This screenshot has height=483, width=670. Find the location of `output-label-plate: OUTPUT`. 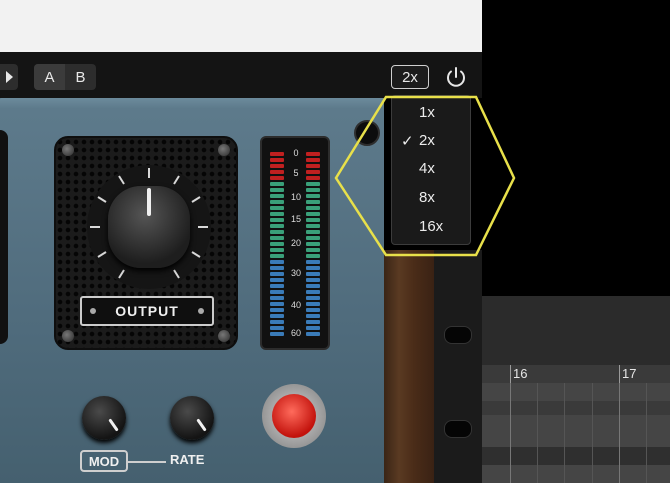

output-label-plate: OUTPUT is located at coordinates (147, 311).